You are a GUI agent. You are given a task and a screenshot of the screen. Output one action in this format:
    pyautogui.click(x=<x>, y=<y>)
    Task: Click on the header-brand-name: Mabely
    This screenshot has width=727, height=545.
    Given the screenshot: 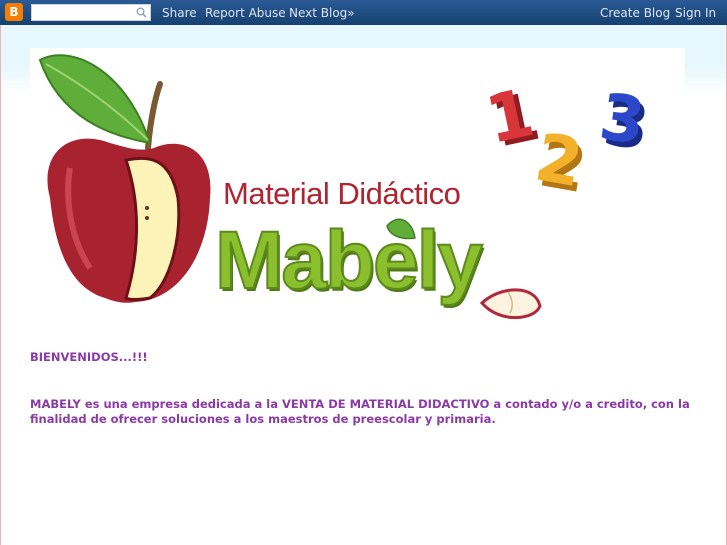 What is the action you would take?
    pyautogui.click(x=349, y=260)
    